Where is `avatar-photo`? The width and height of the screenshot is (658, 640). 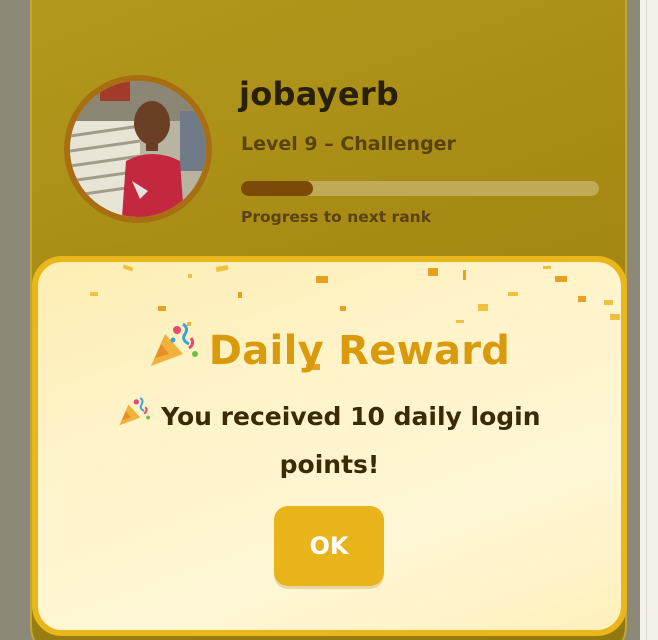
avatar-photo is located at coordinates (138, 149).